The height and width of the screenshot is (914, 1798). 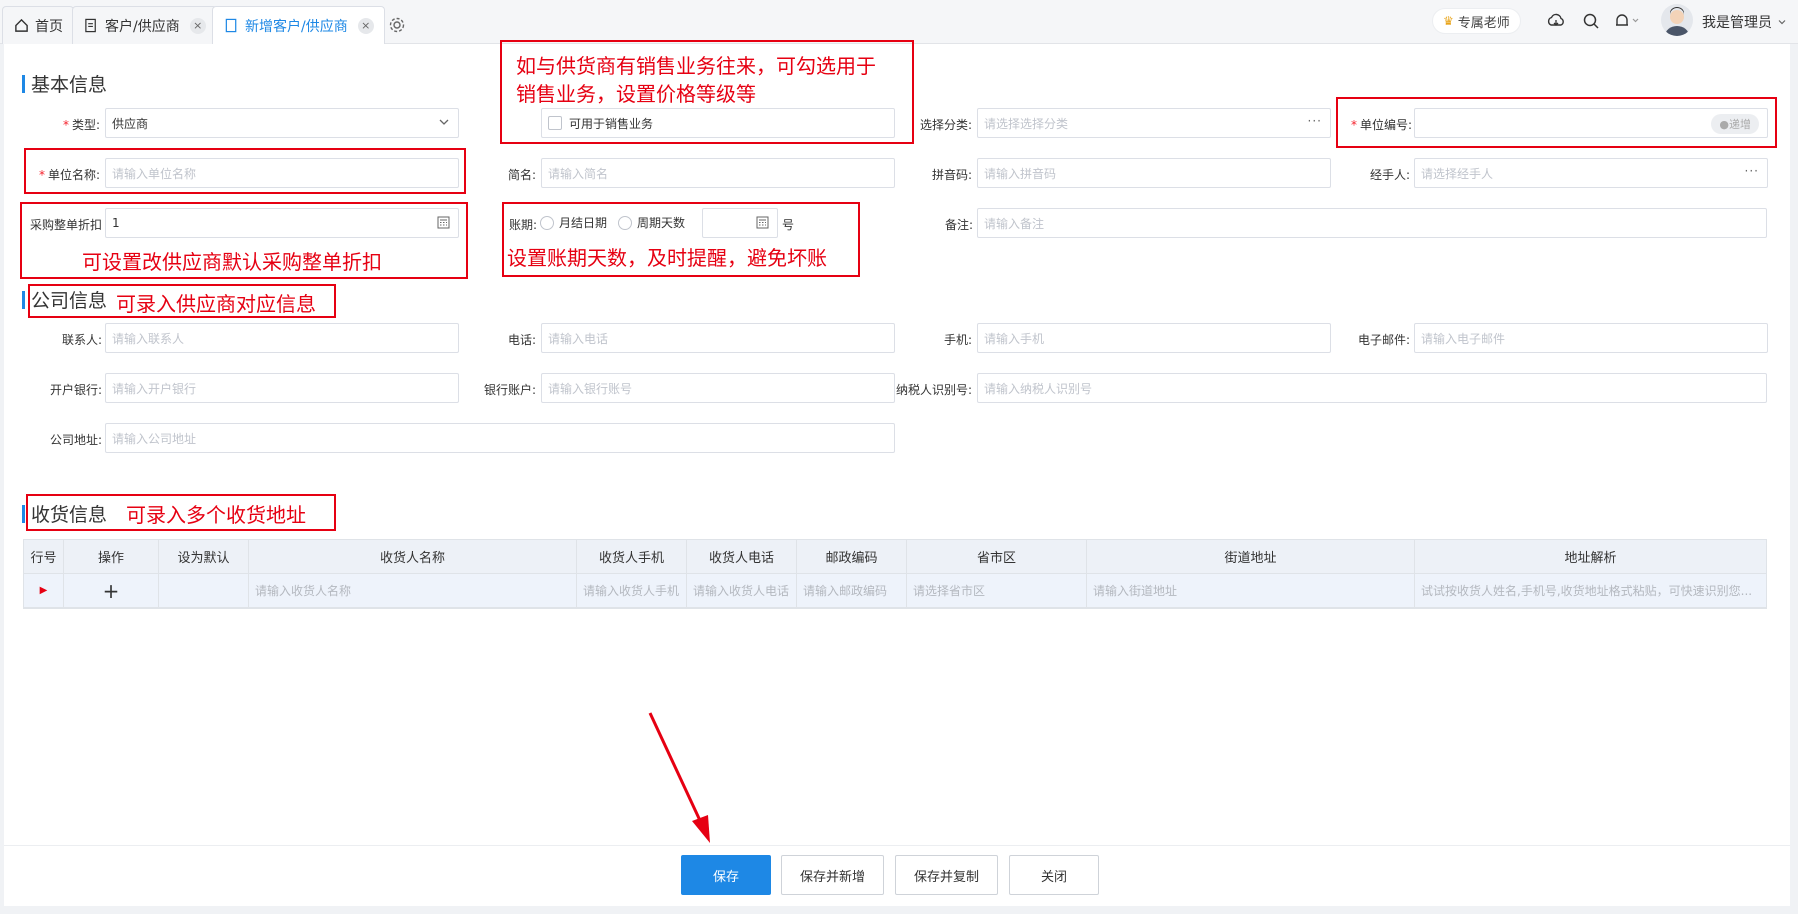 What do you see at coordinates (957, 340) in the screenshot?
I see `mobile-label: 手机:` at bounding box center [957, 340].